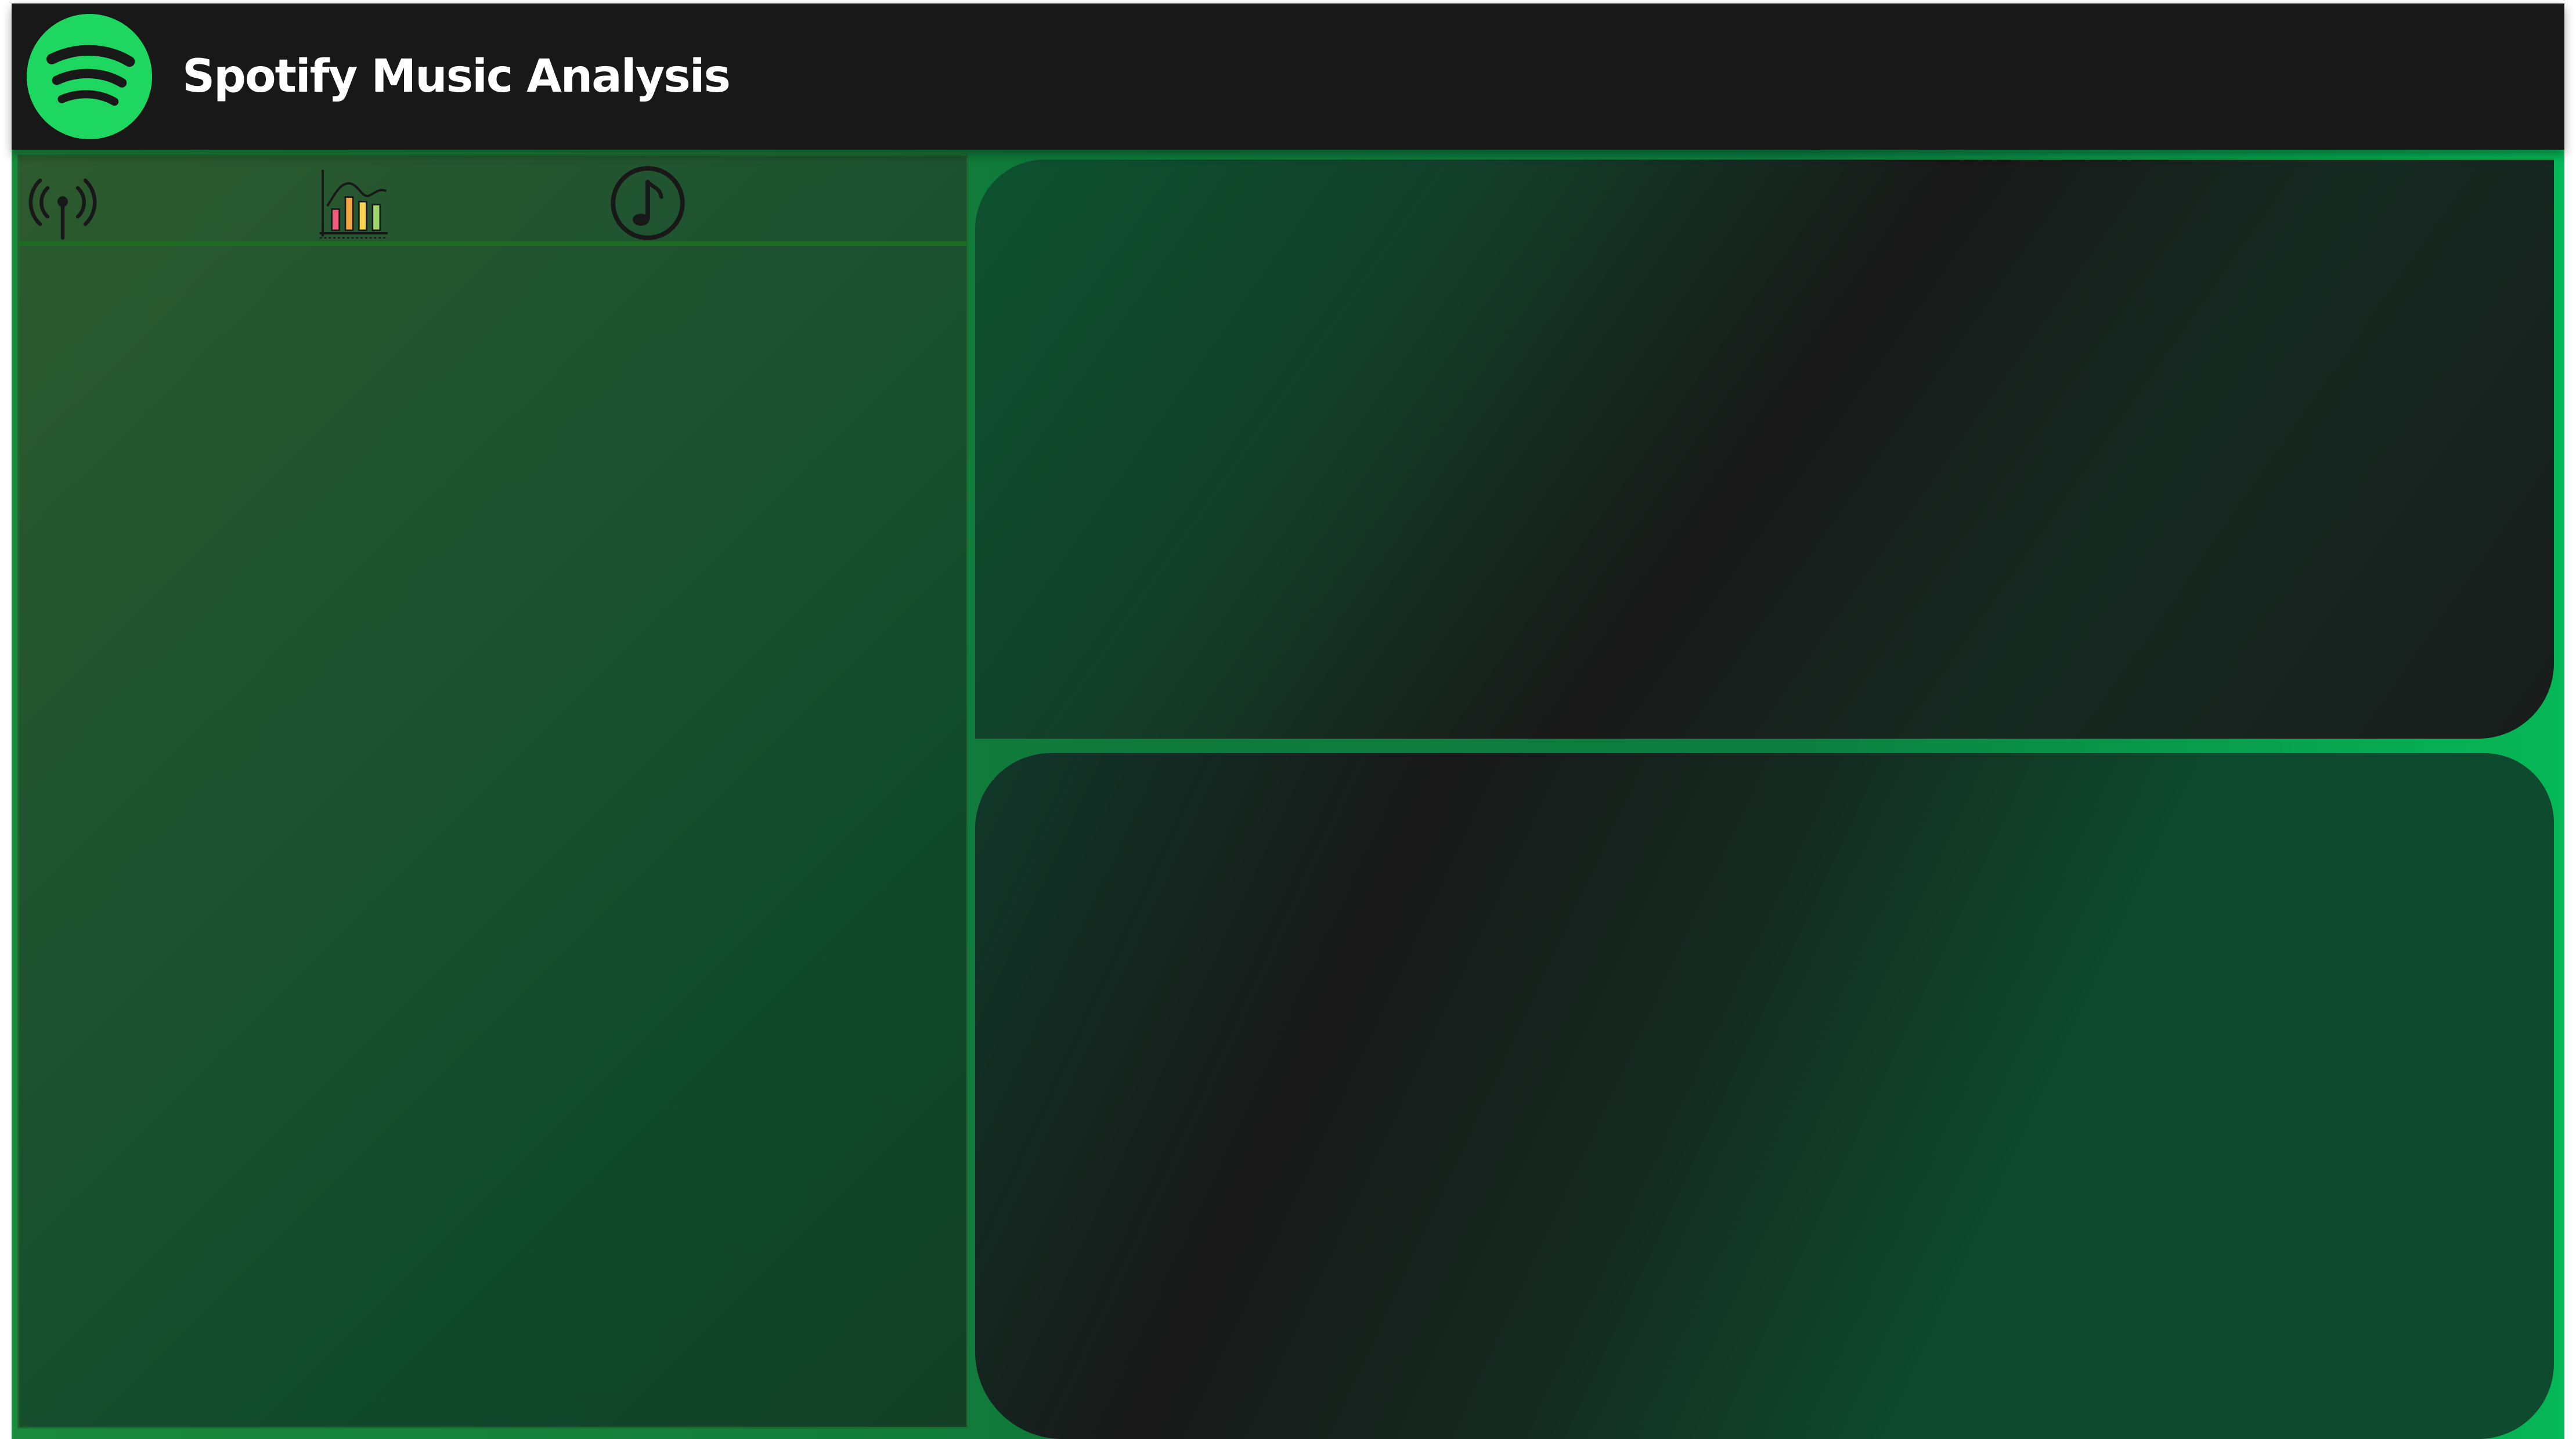 This screenshot has height=1439, width=2576. Describe the element at coordinates (1288, 76) in the screenshot. I see `header-bar: Spotify Music Analysis` at that location.